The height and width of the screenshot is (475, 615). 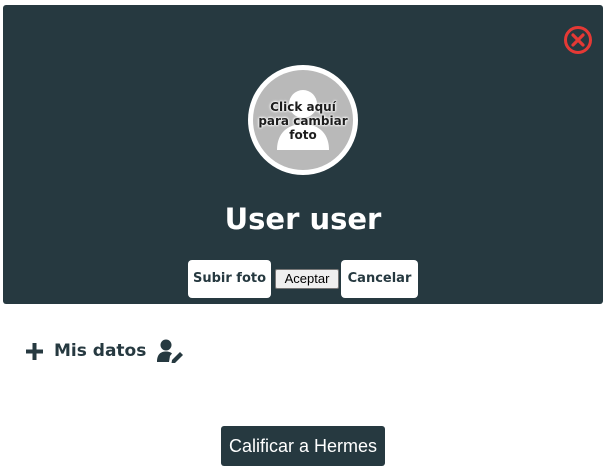 What do you see at coordinates (303, 446) in the screenshot?
I see `rate-hermes-button: Calificar a Hermes` at bounding box center [303, 446].